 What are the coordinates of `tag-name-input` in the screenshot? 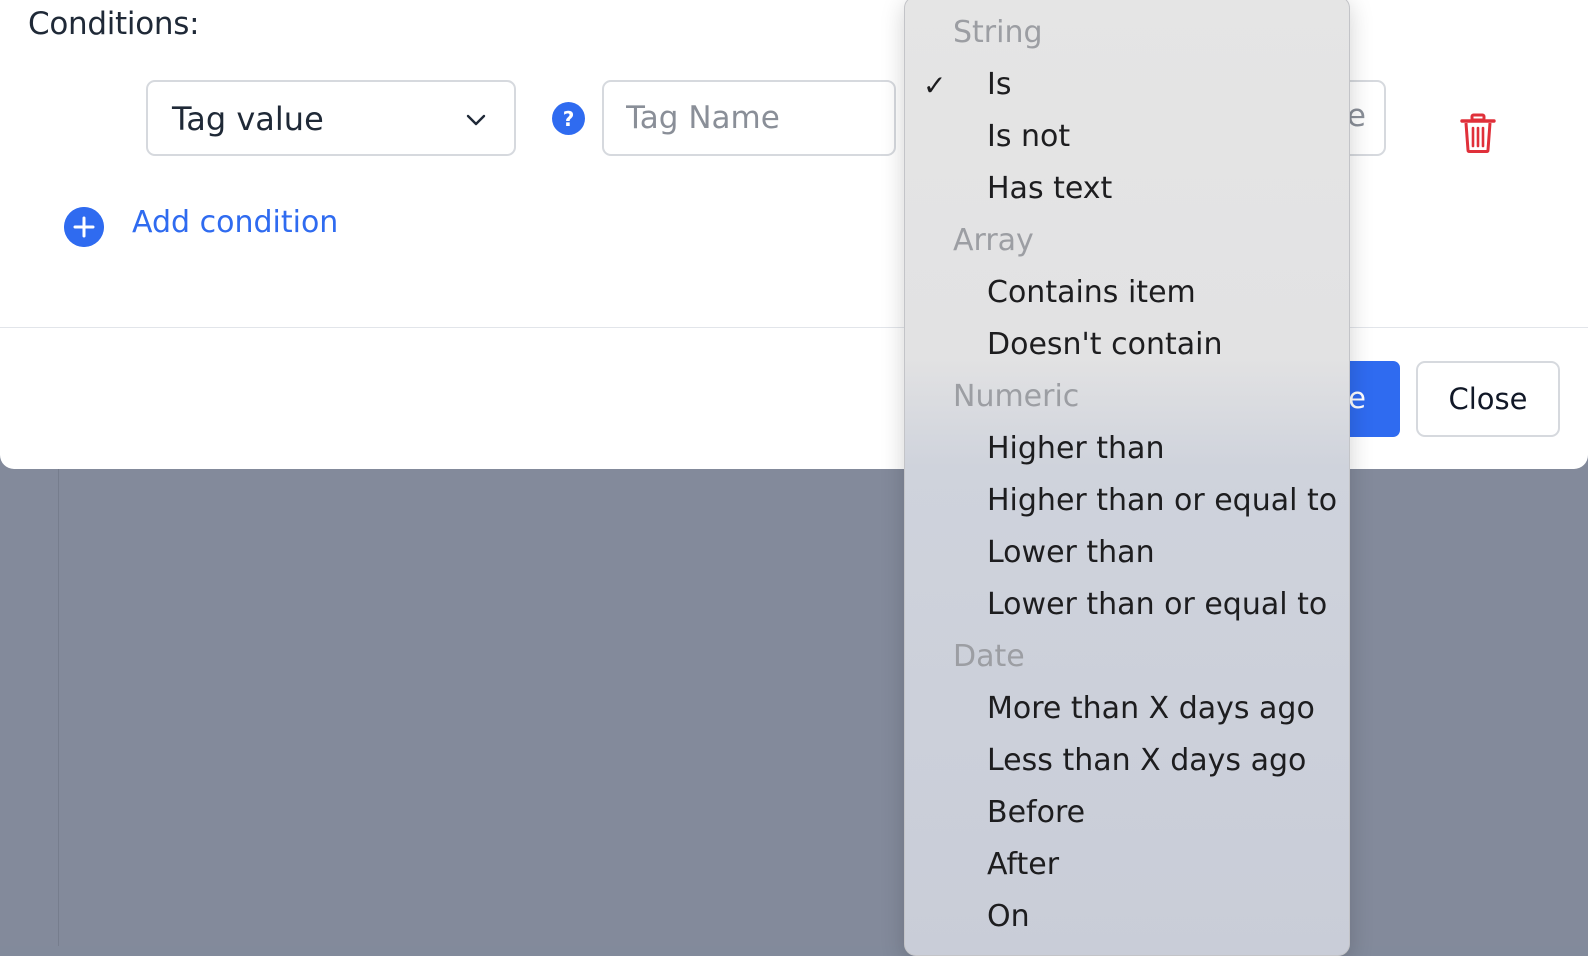 It's located at (751, 118).